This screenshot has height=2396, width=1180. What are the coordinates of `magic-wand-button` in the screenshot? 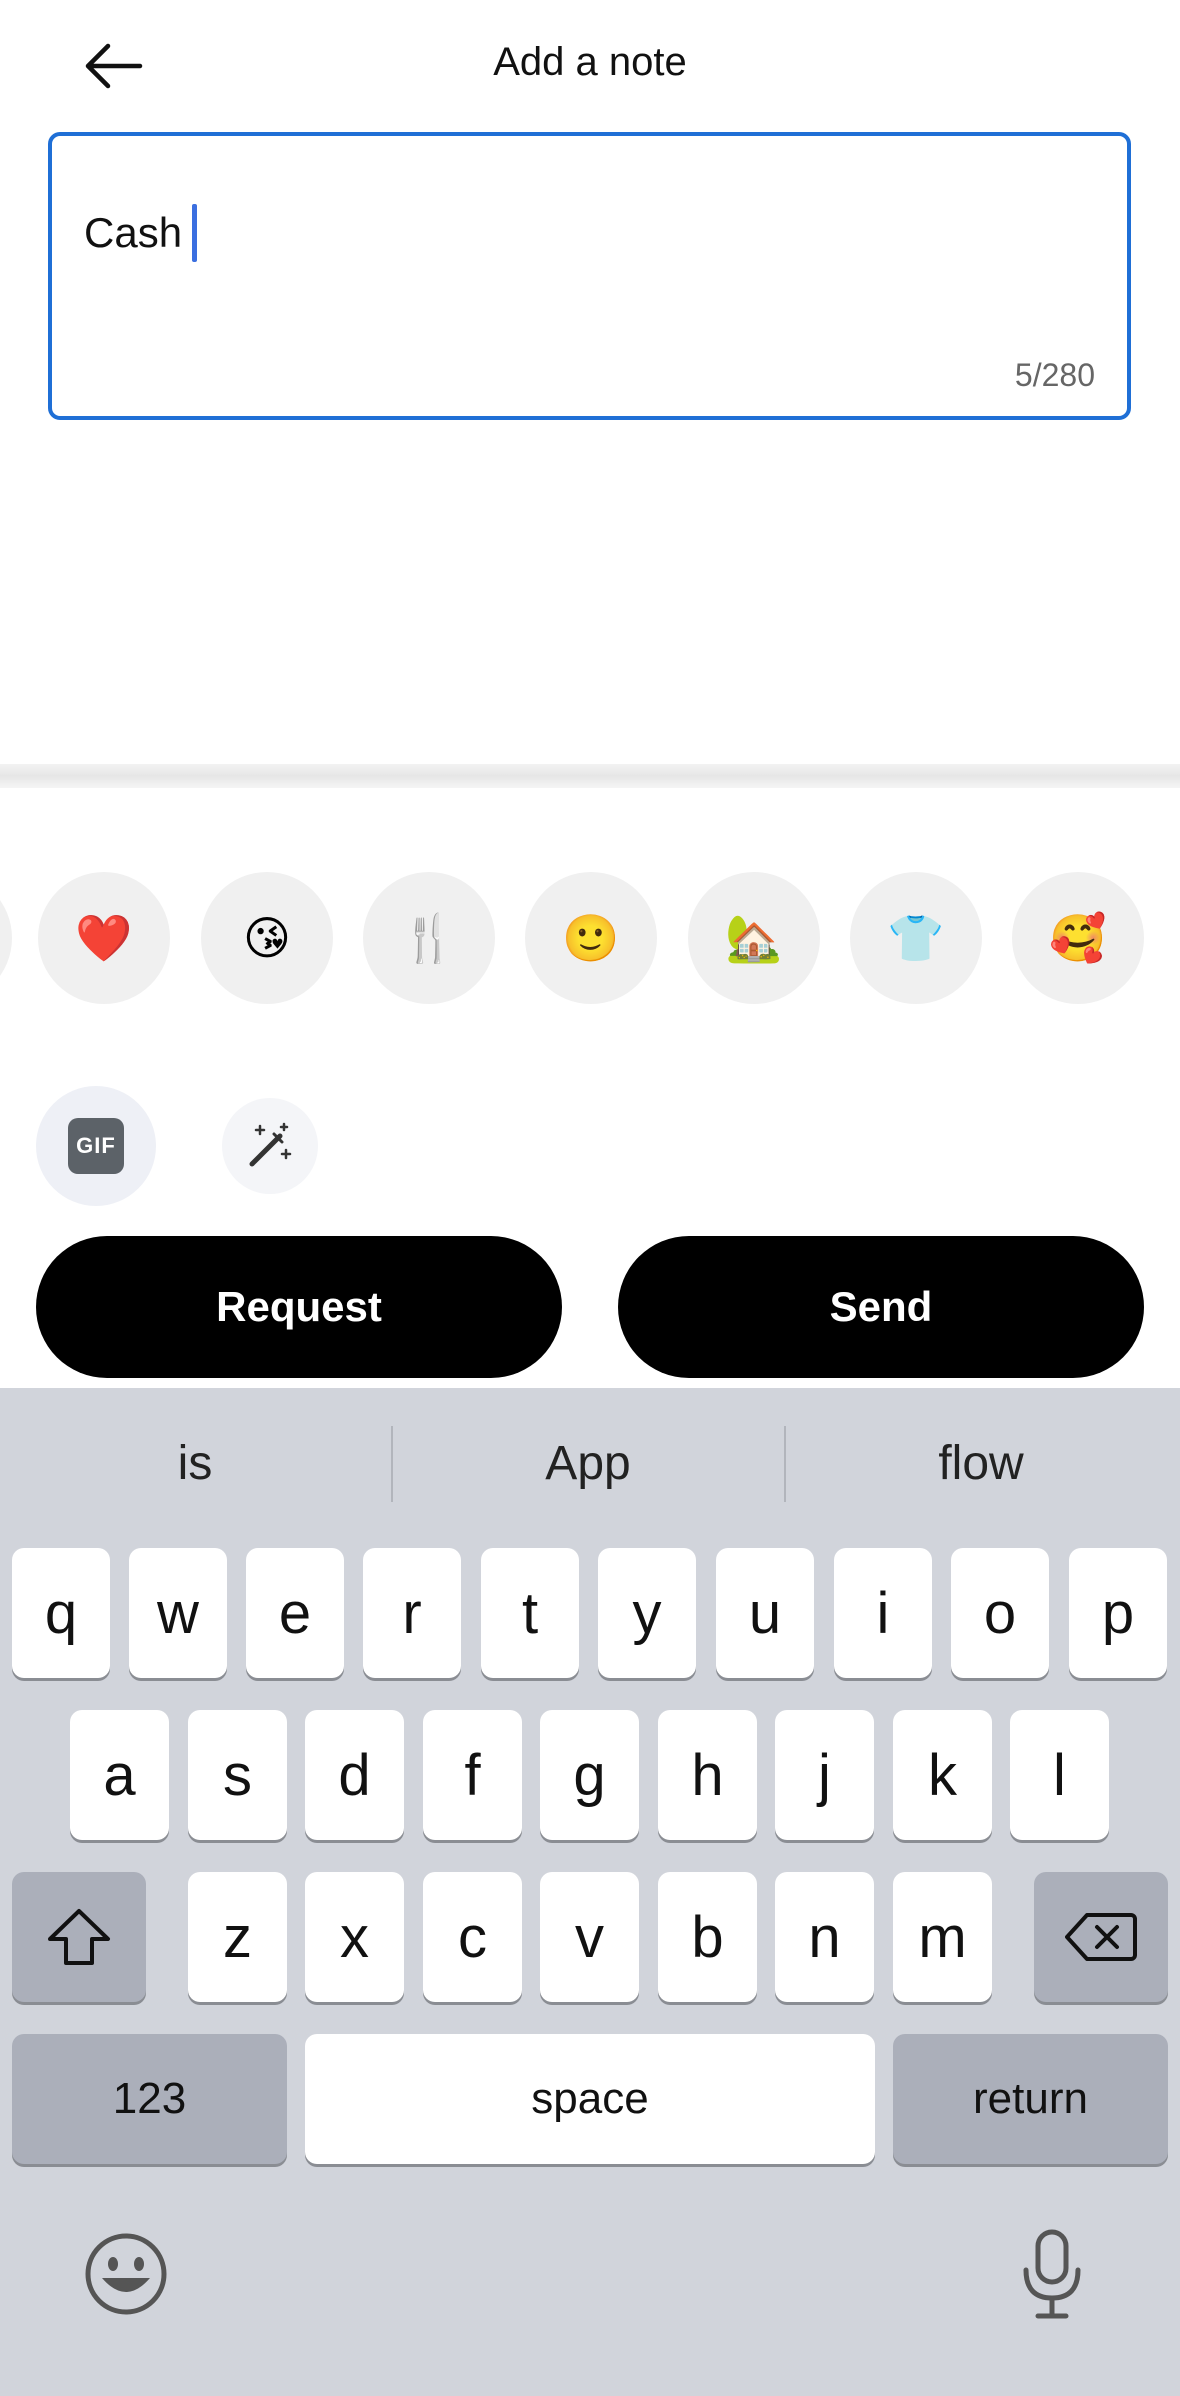 It's located at (270, 1146).